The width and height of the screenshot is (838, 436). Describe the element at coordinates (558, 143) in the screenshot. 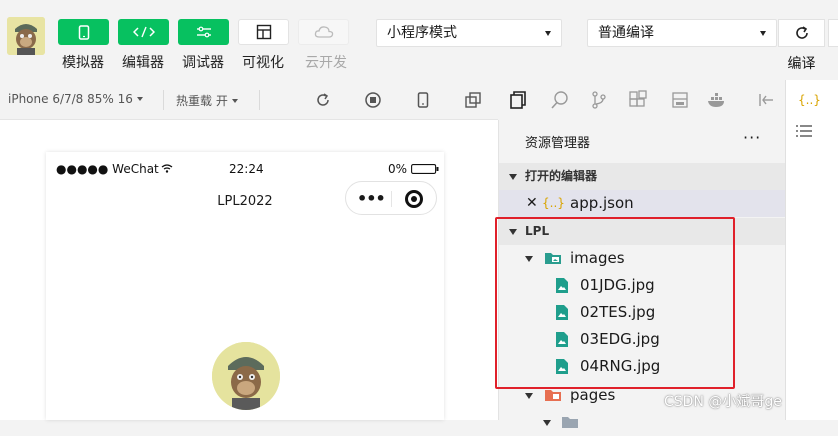

I see `explorer-title: 资源管理器` at that location.